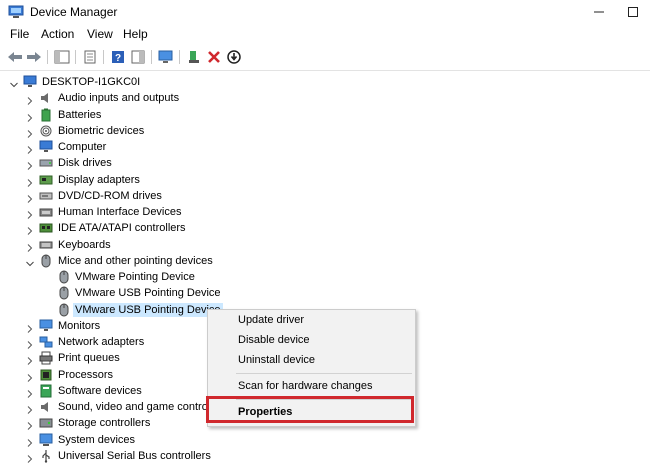  What do you see at coordinates (46, 115) in the screenshot?
I see `battery-icon` at bounding box center [46, 115].